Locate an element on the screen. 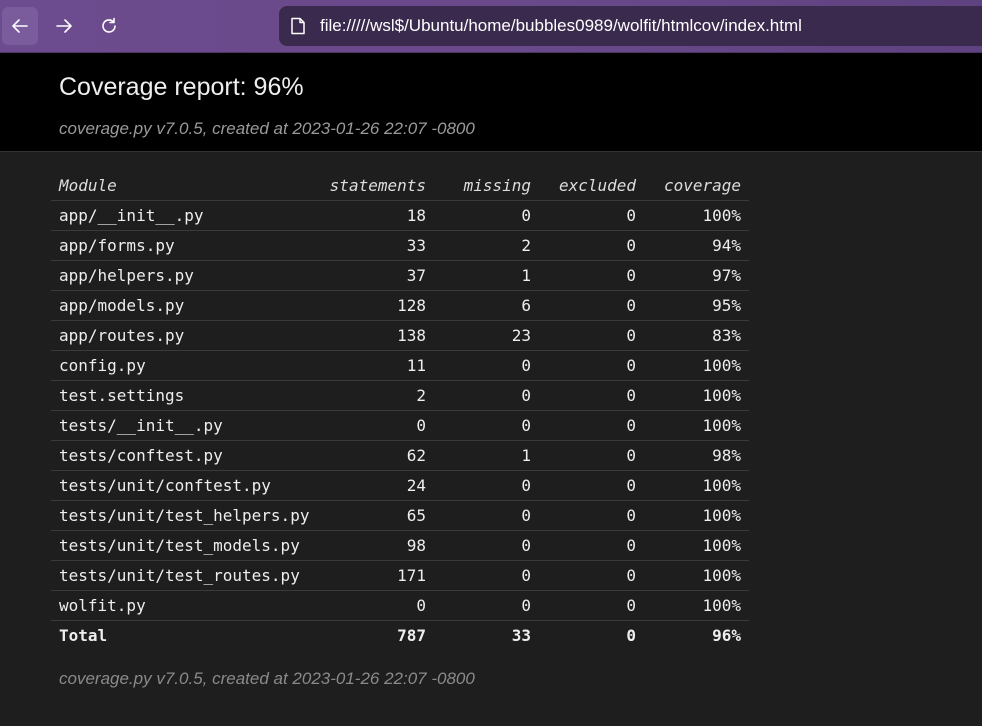 This screenshot has height=726, width=982. missing-cell: 6 is located at coordinates (486, 305).